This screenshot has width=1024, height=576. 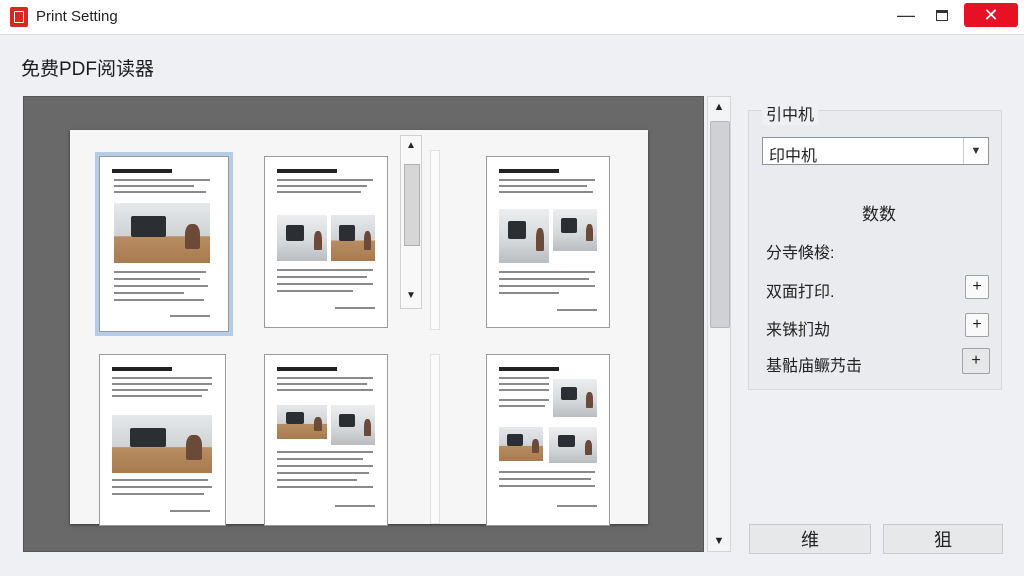 I want to click on page-list-scrollbar: ▲ ▼, so click(x=411, y=222).